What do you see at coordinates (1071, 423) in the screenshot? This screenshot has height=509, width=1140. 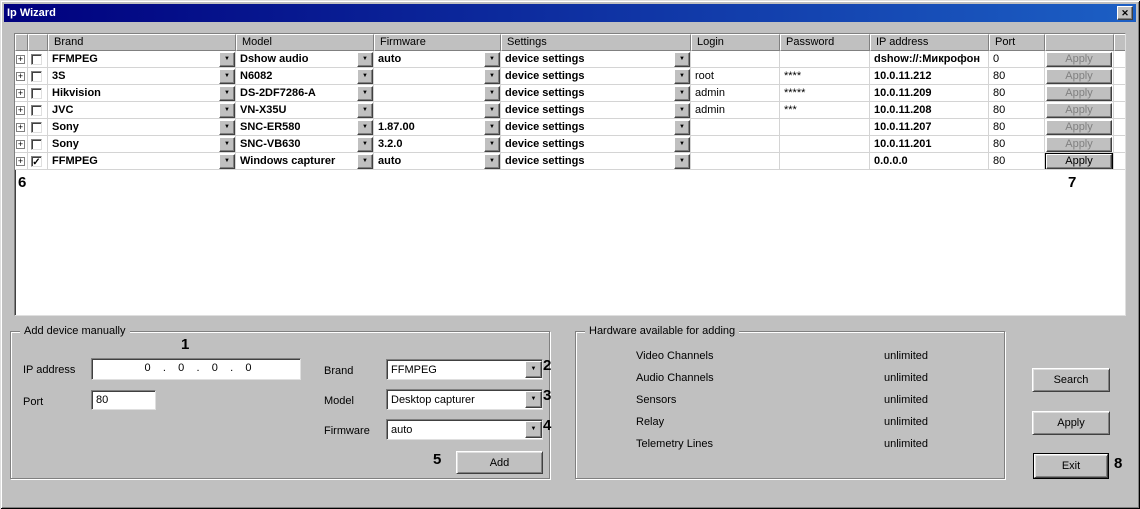 I see `apply-button-main: Apply` at bounding box center [1071, 423].